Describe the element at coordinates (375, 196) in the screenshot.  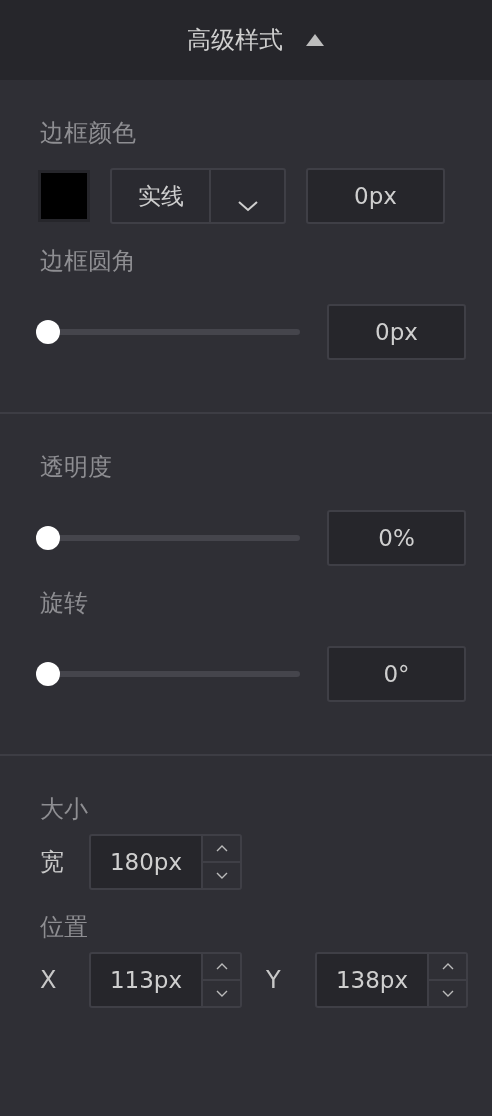
I see `border-width-field: 0px` at that location.